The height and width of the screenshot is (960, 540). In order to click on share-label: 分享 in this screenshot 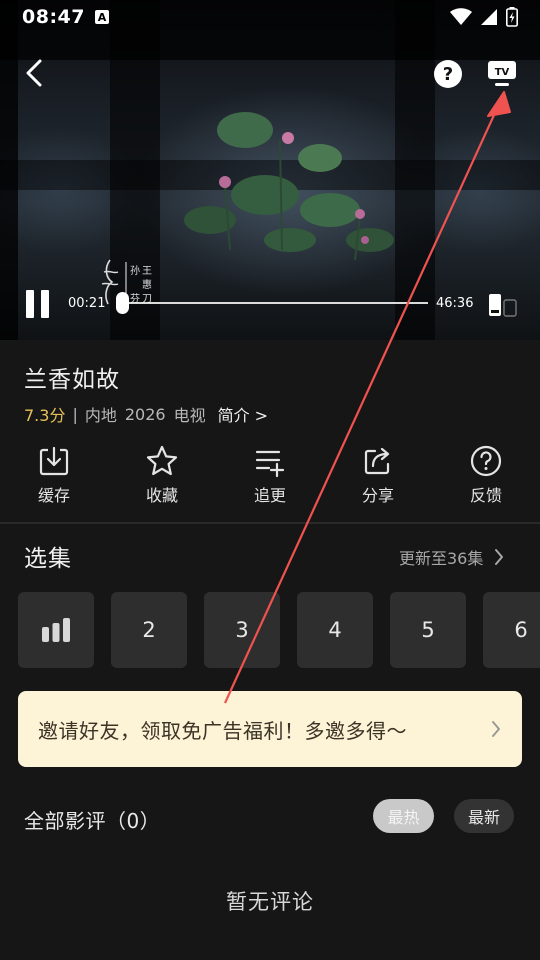, I will do `click(377, 495)`.